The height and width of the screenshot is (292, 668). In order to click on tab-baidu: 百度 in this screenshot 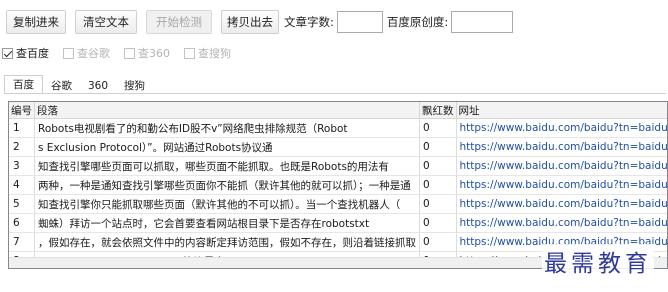, I will do `click(23, 84)`.